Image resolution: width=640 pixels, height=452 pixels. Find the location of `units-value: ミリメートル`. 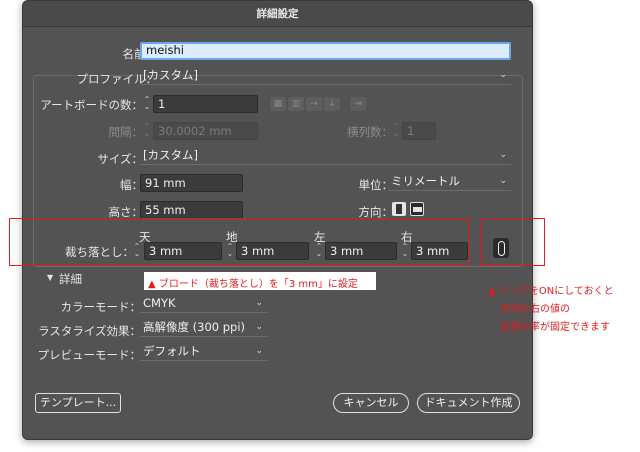

units-value: ミリメートル is located at coordinates (425, 181).